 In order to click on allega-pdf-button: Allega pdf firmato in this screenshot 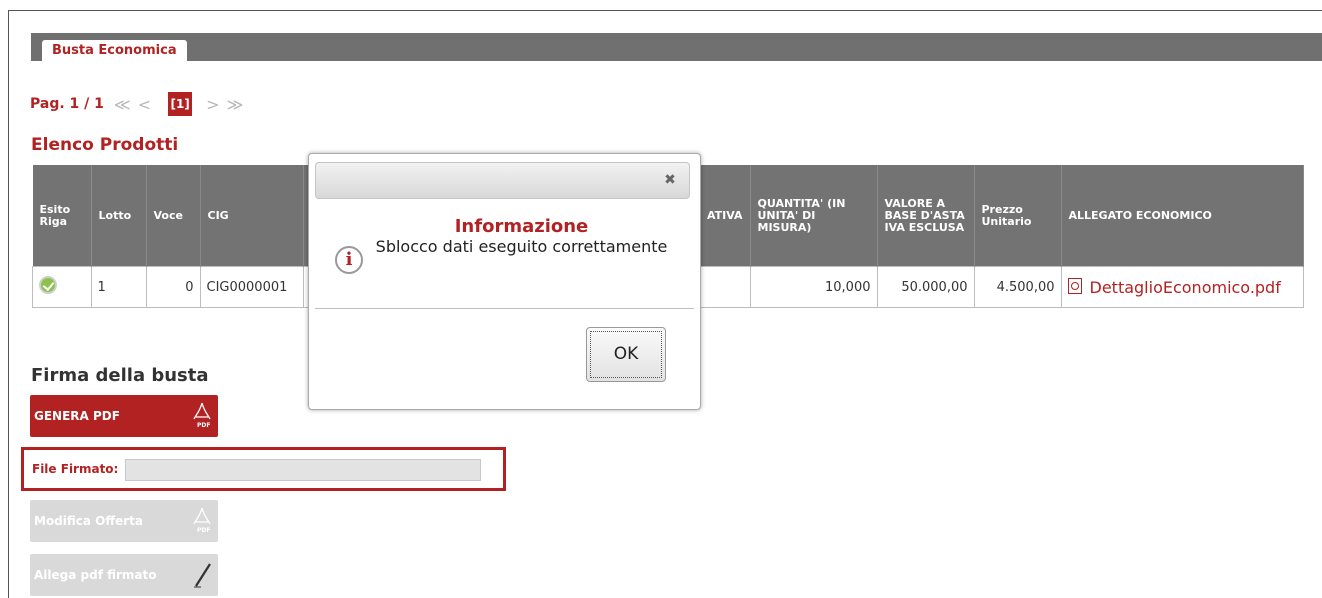, I will do `click(124, 575)`.